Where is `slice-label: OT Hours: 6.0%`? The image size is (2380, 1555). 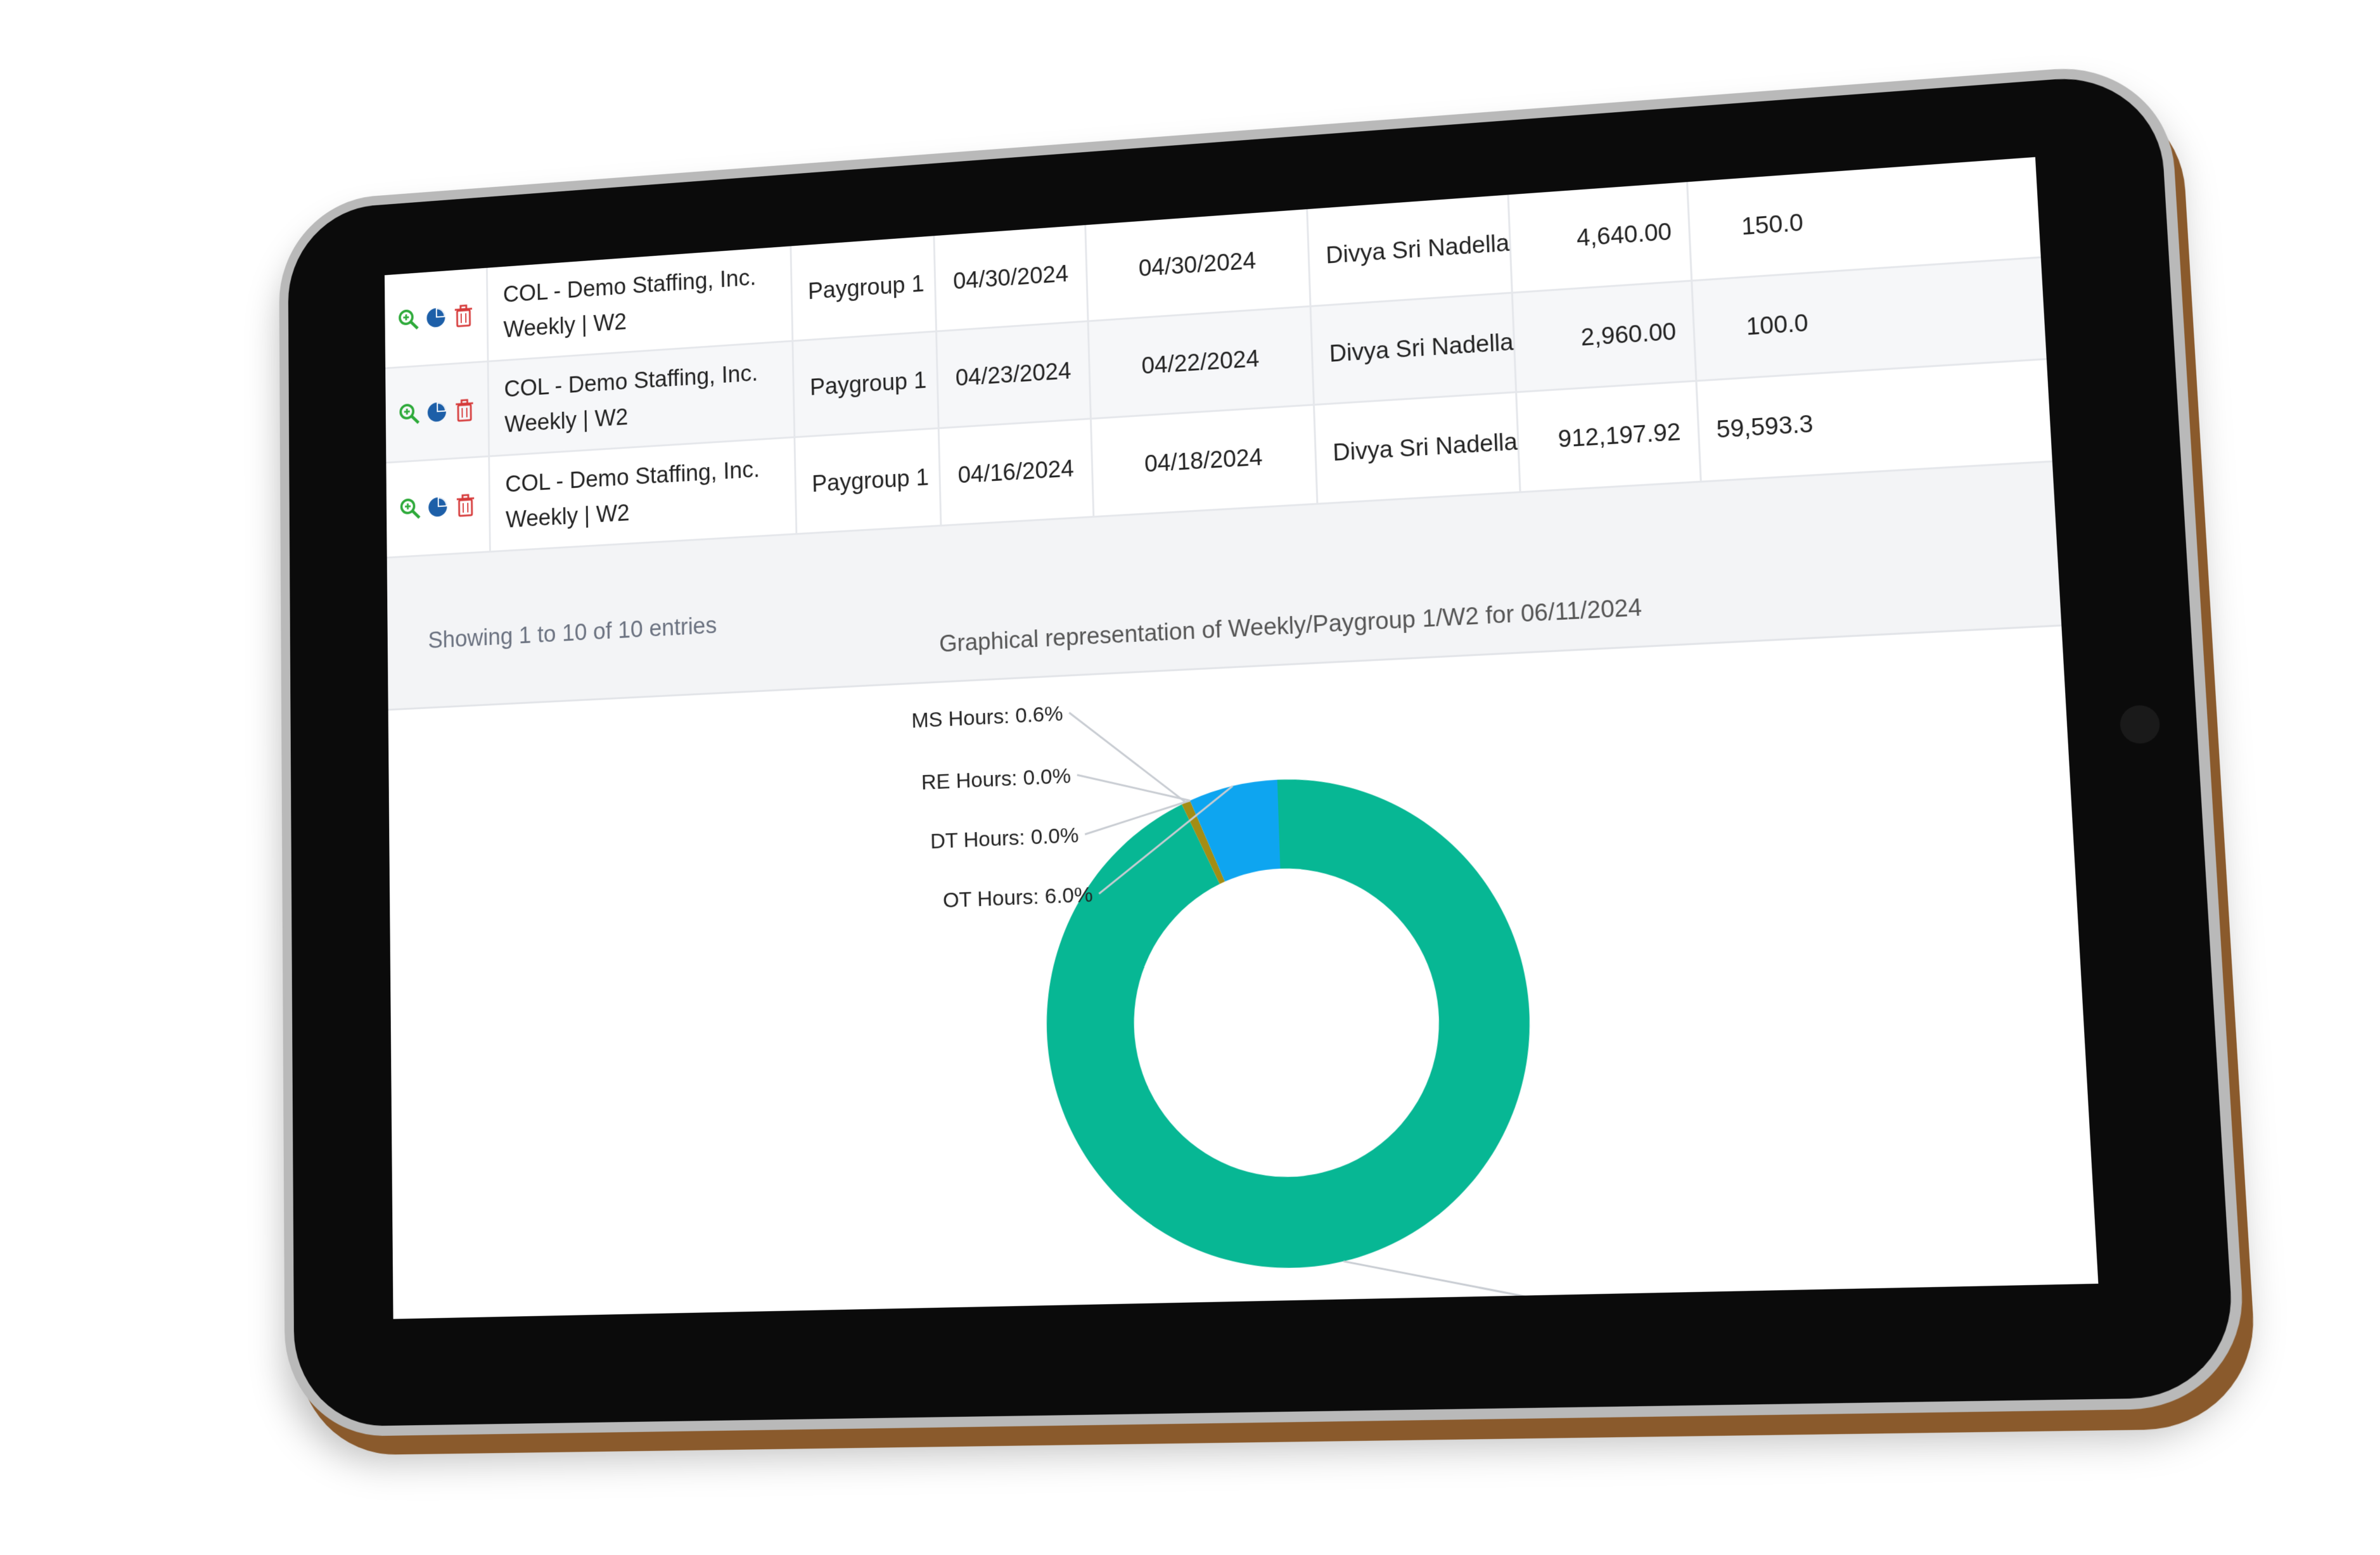
slice-label: OT Hours: 6.0% is located at coordinates (1018, 897).